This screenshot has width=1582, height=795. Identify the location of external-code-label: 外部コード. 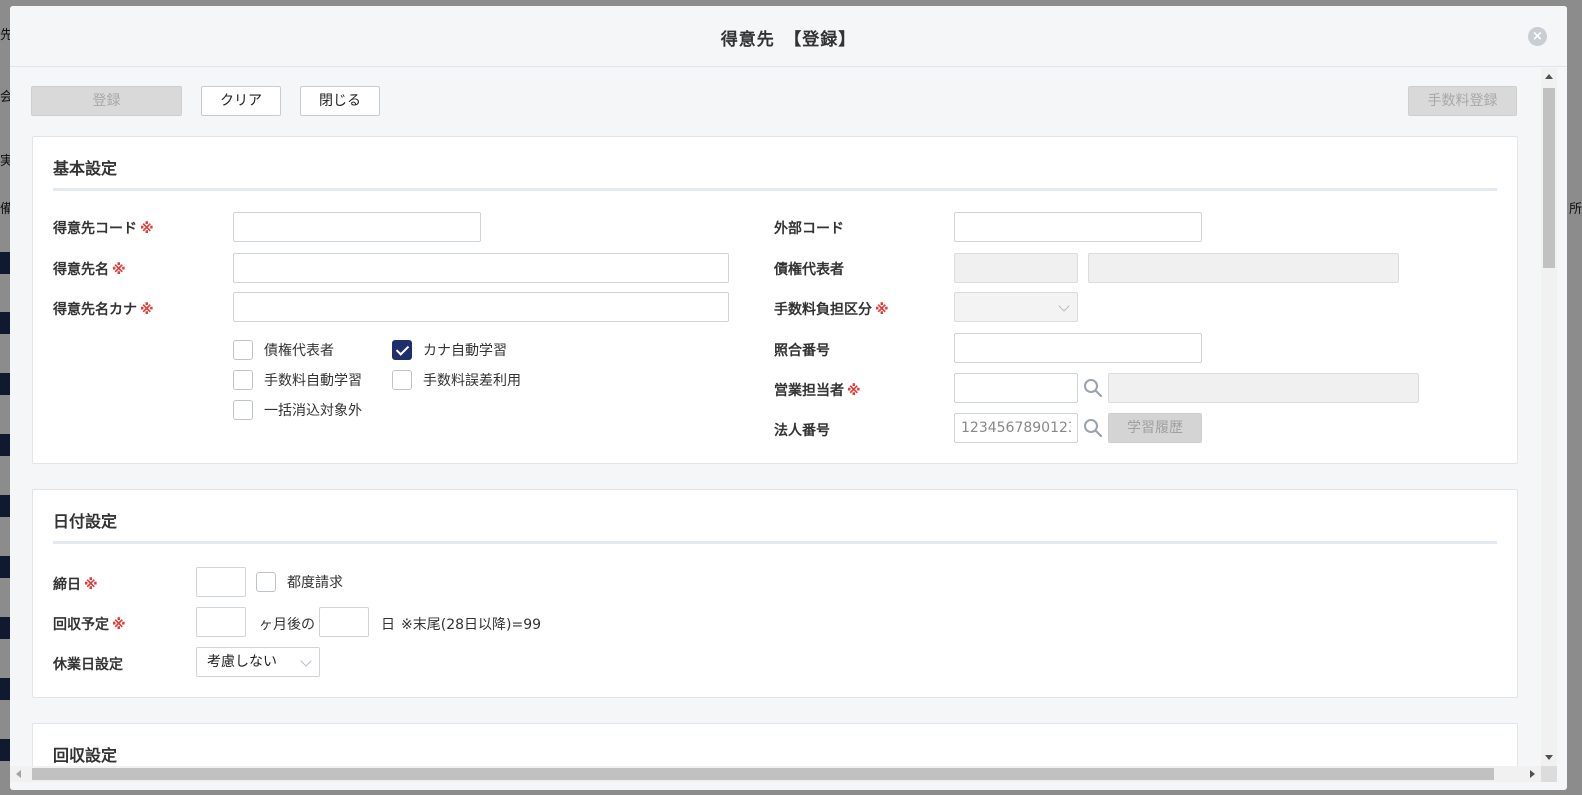
(809, 229).